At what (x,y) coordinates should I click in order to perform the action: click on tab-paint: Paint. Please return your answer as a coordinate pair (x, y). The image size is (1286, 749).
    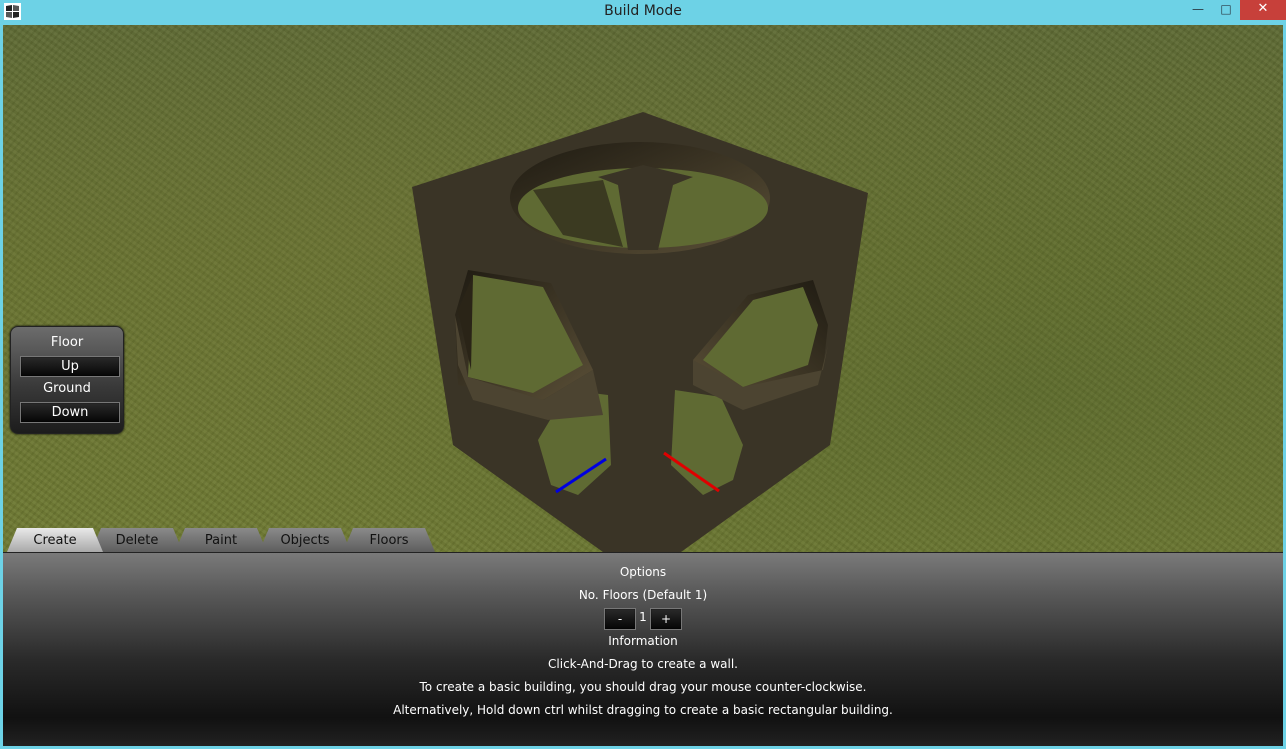
    Looking at the image, I should click on (221, 540).